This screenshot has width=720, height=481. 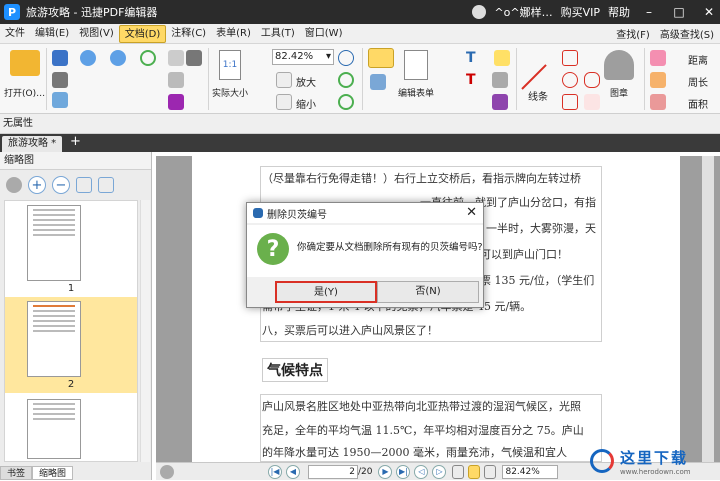 What do you see at coordinates (490, 471) in the screenshot?
I see `facing-page-icon` at bounding box center [490, 471].